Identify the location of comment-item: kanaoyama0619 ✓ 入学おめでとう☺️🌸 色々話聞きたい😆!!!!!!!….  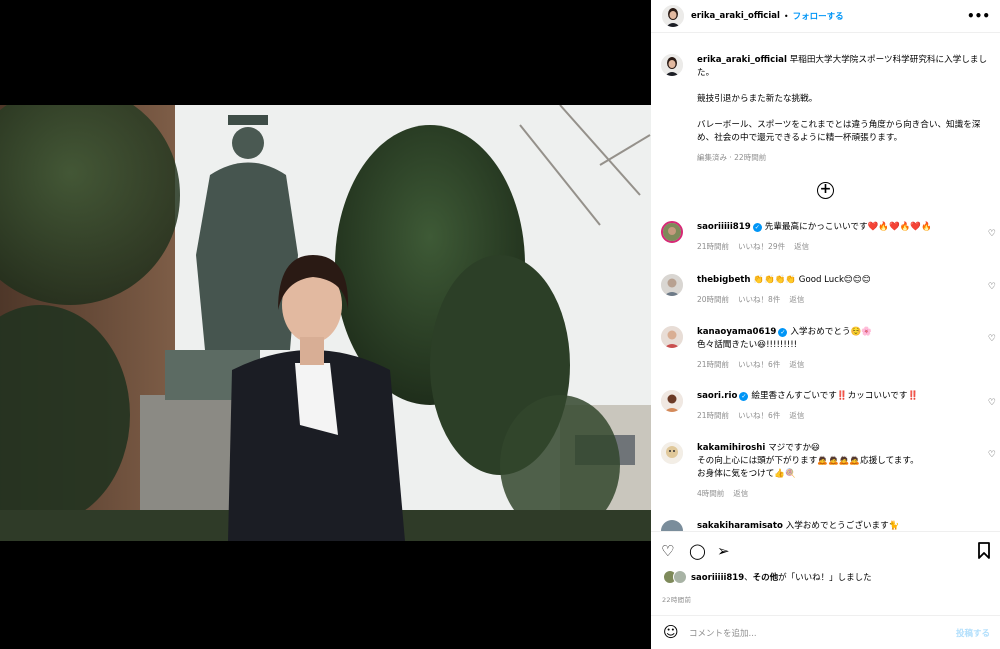
(828, 348).